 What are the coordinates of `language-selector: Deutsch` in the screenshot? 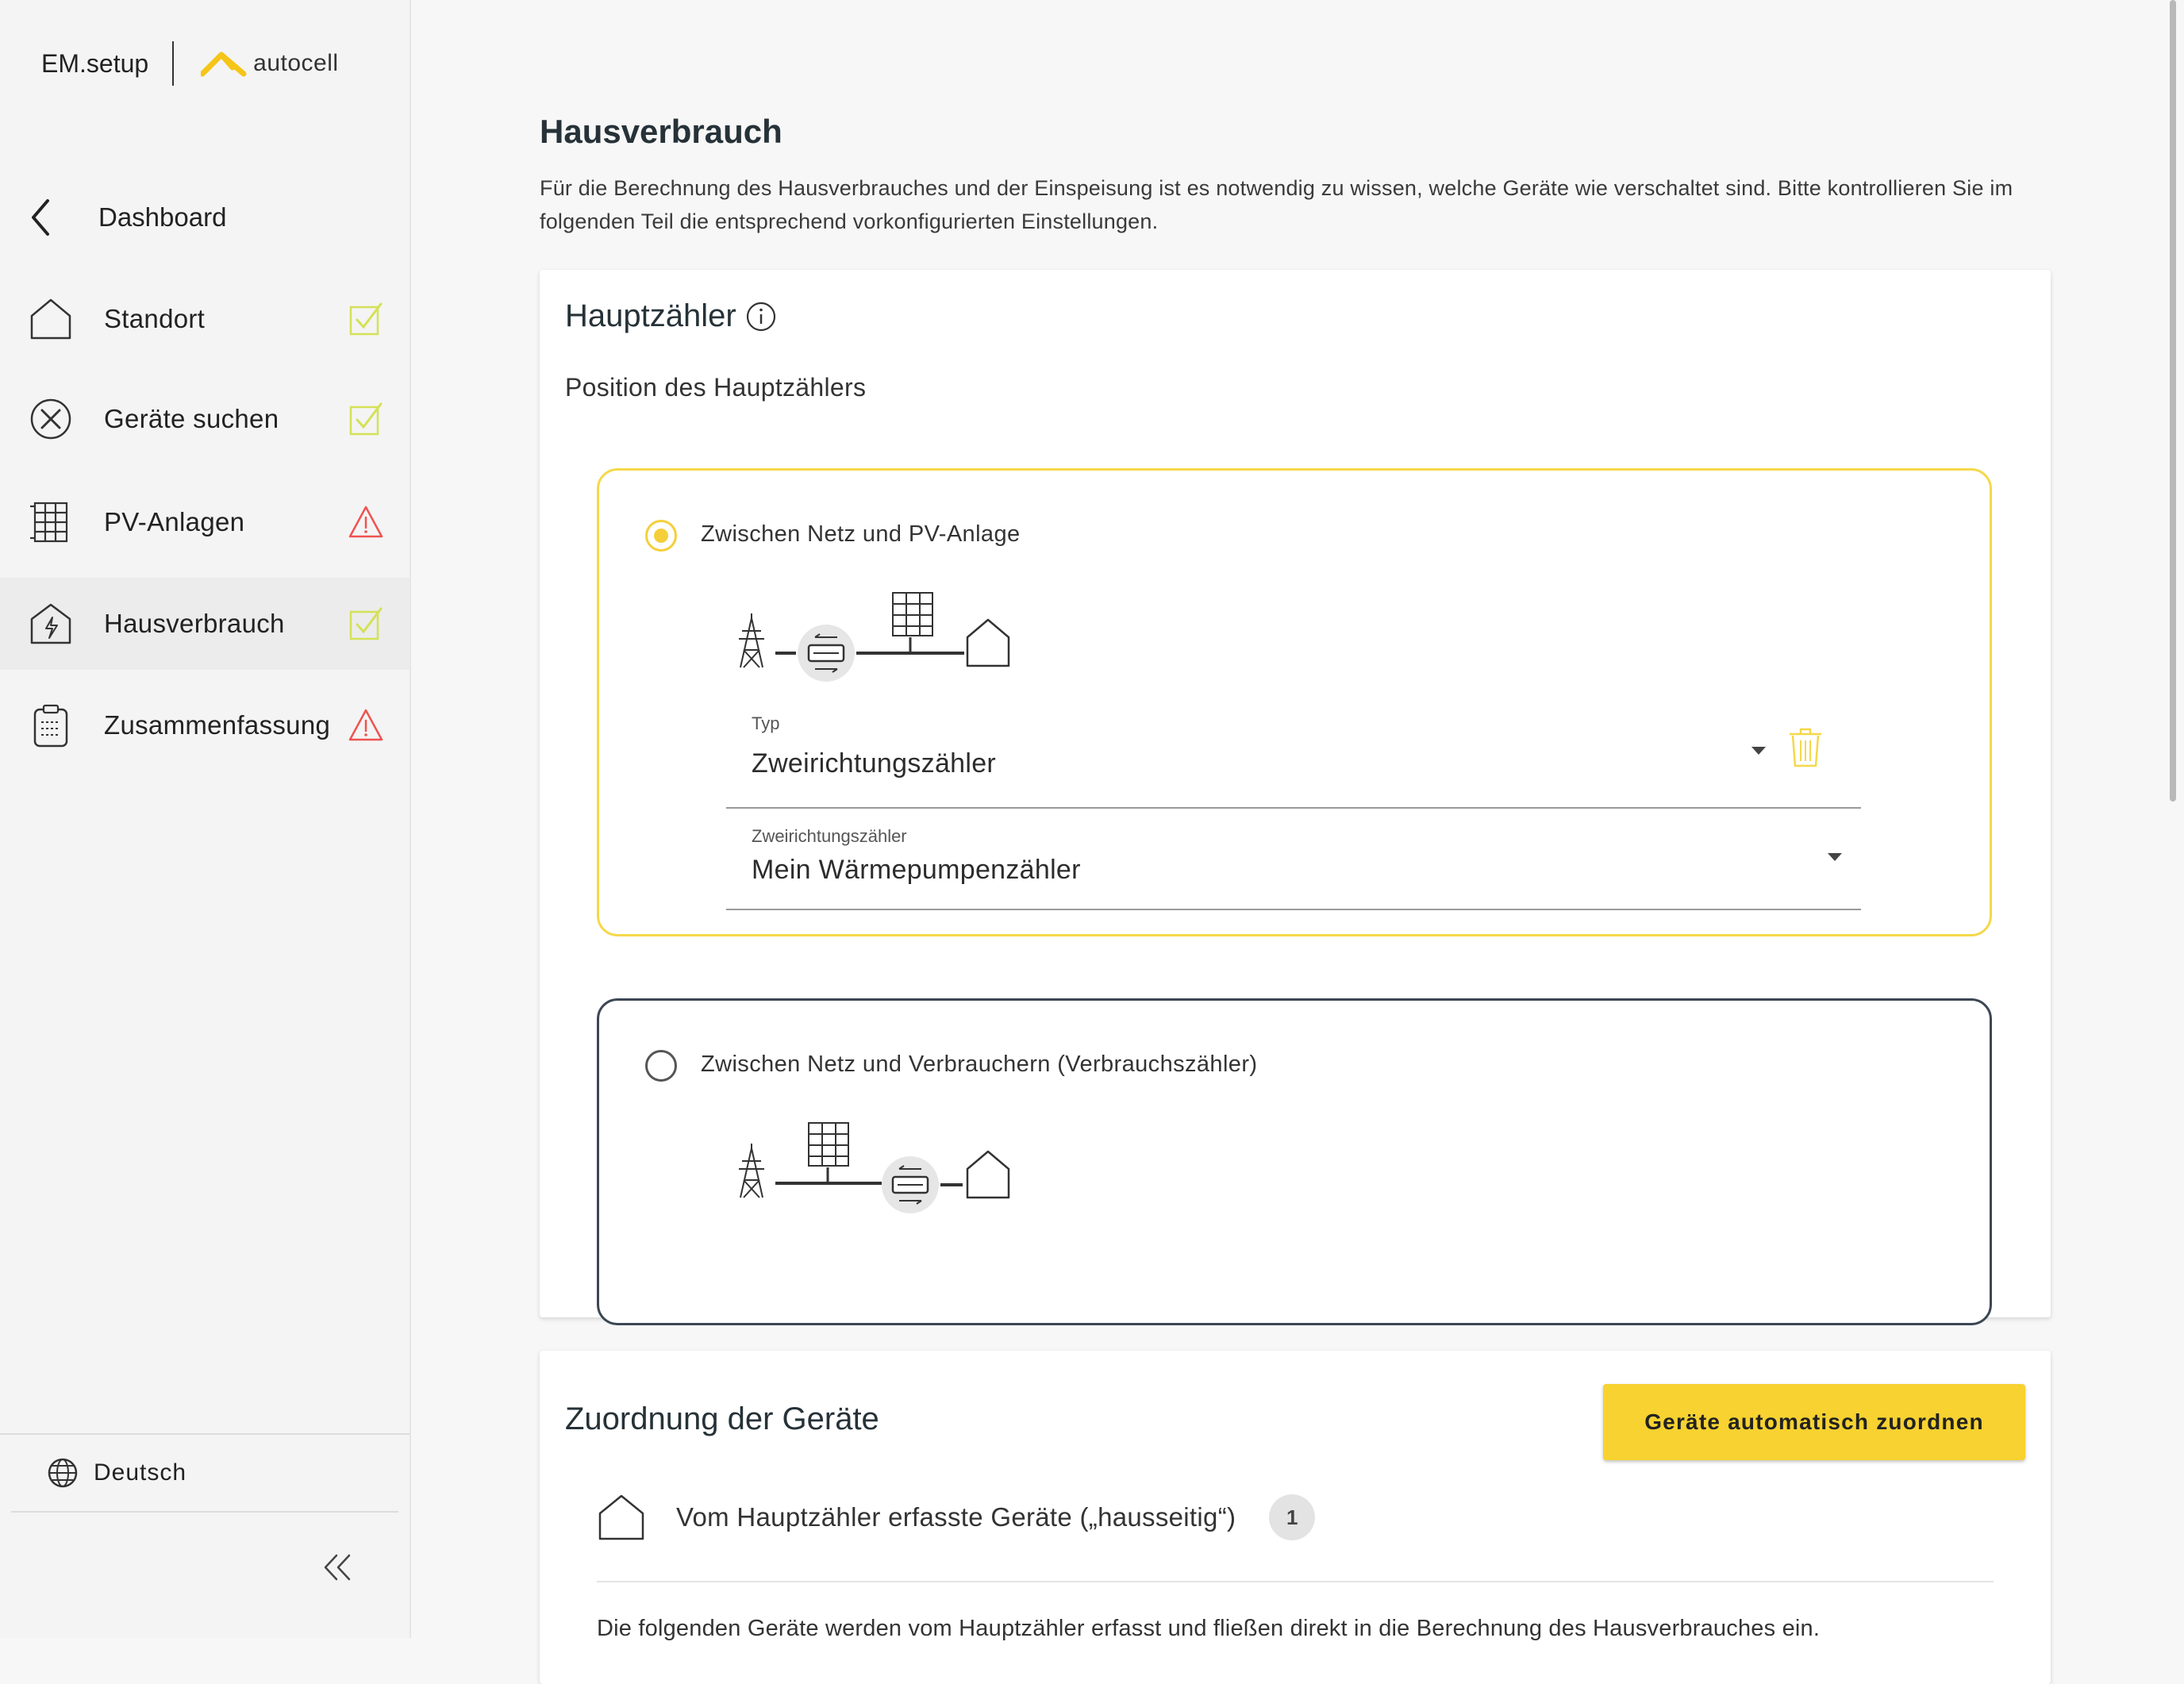 It's located at (205, 1472).